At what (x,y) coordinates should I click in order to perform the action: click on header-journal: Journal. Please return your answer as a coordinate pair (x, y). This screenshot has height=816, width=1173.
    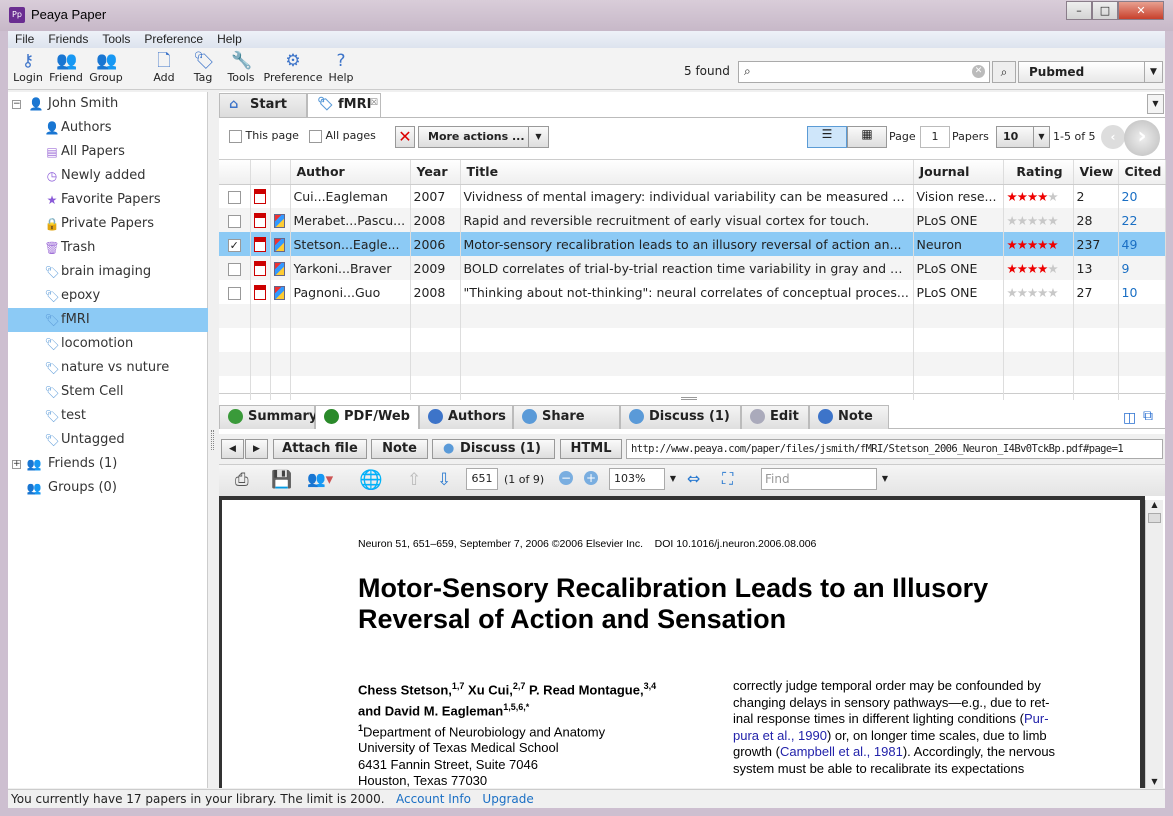
    Looking at the image, I should click on (958, 172).